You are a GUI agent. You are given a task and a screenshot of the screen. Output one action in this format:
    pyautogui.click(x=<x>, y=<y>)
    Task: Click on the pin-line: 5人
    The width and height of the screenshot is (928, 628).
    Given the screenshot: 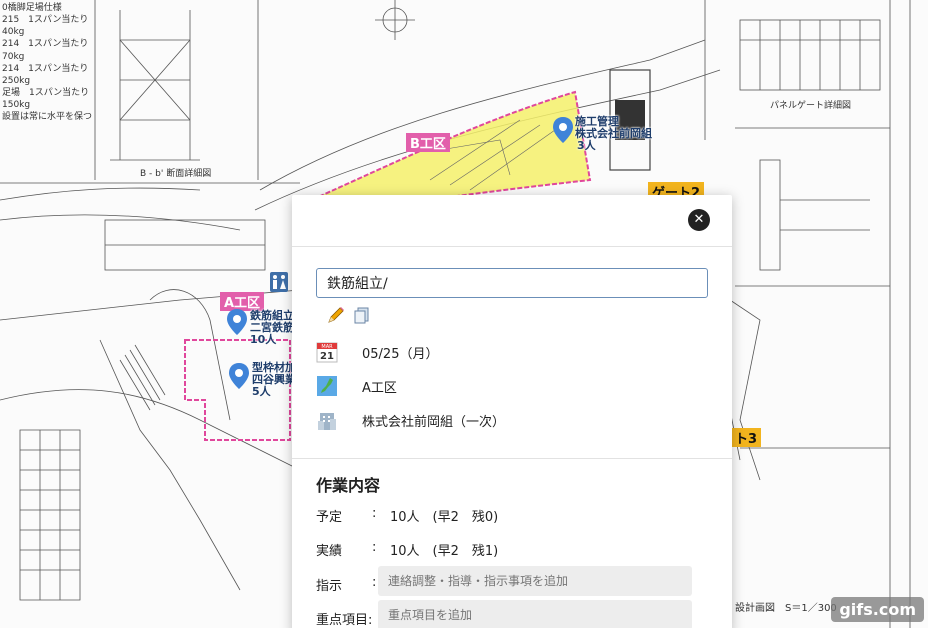 What is the action you would take?
    pyautogui.click(x=261, y=392)
    